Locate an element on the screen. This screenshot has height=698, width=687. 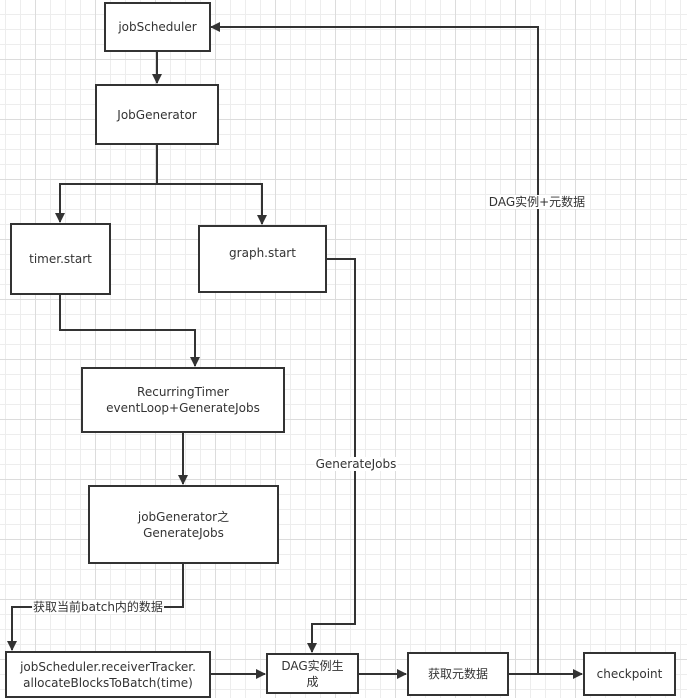
node-get-metadata: 获取元数据 is located at coordinates (458, 674).